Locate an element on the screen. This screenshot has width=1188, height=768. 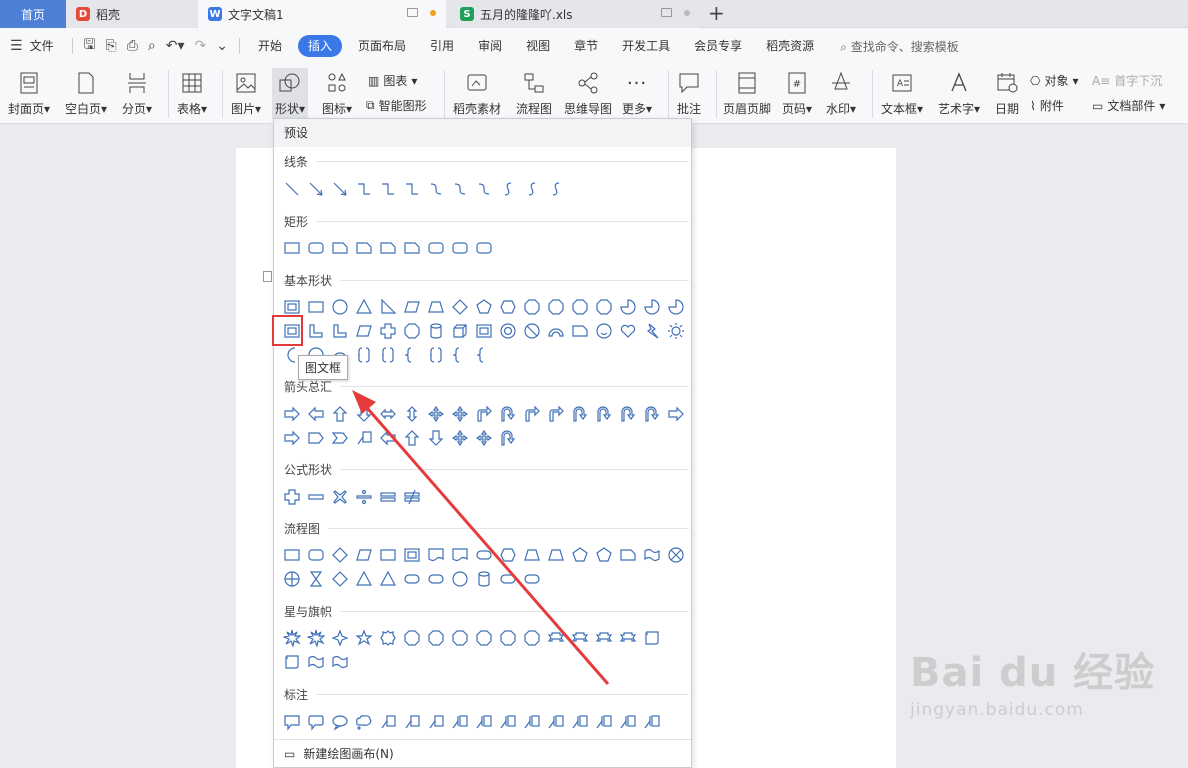
redo-icon: ↷ is located at coordinates (201, 46).